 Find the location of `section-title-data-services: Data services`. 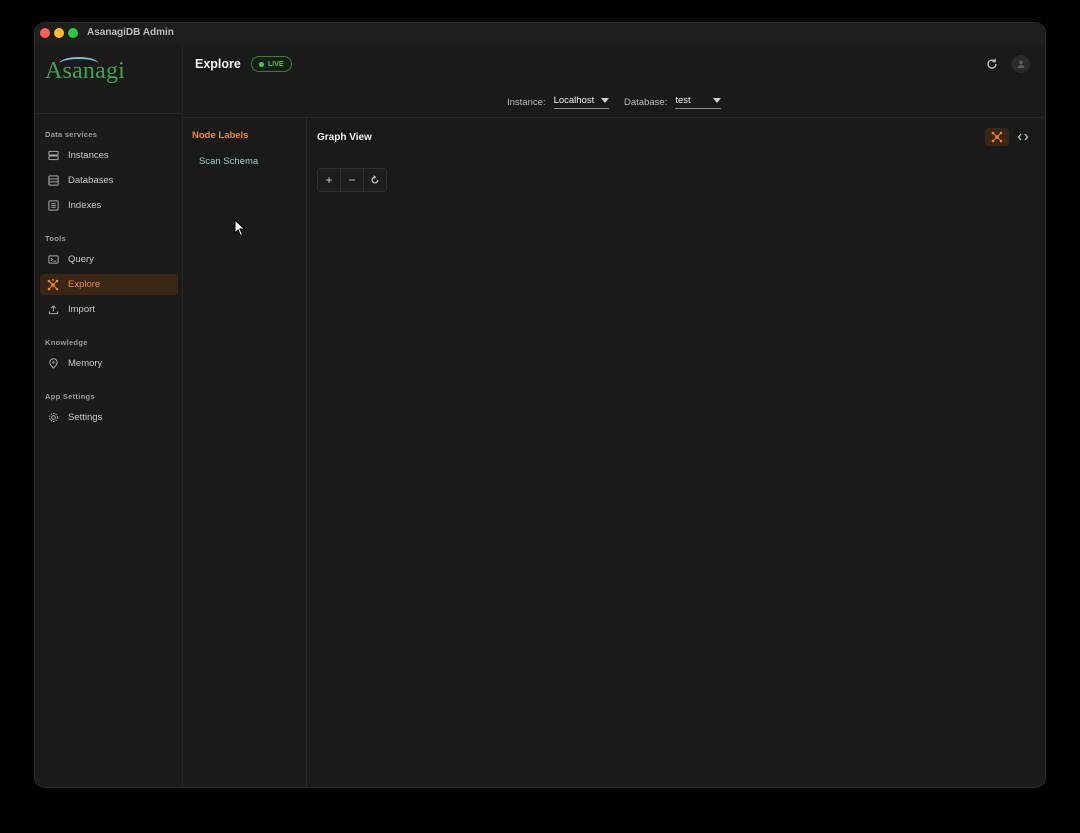

section-title-data-services: Data services is located at coordinates (71, 134).